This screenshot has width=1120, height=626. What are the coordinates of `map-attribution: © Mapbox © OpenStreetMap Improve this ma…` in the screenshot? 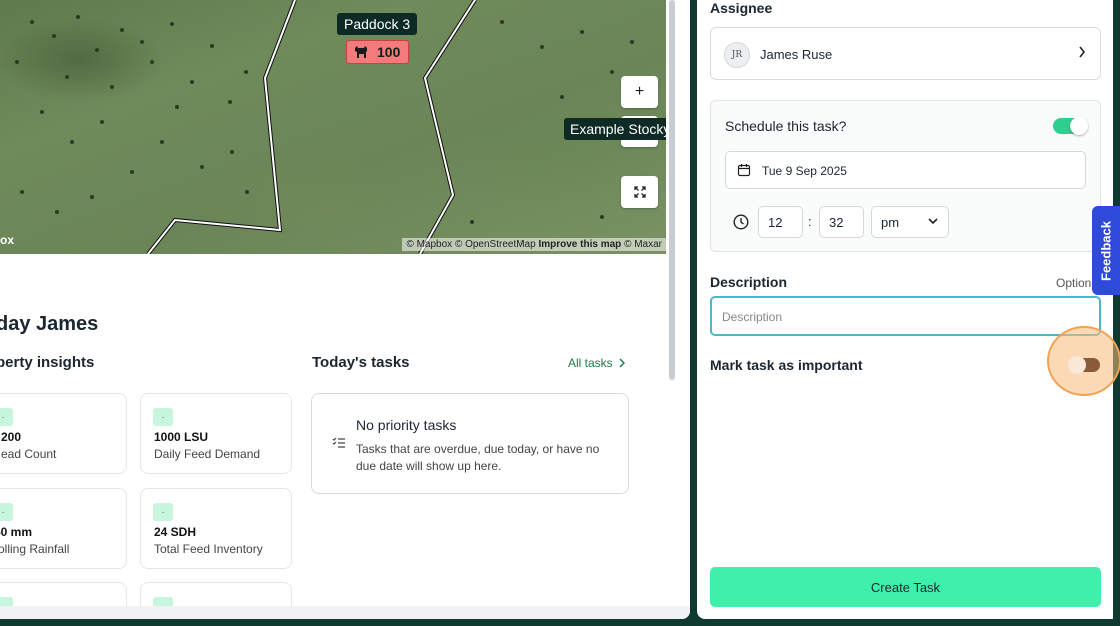 It's located at (534, 244).